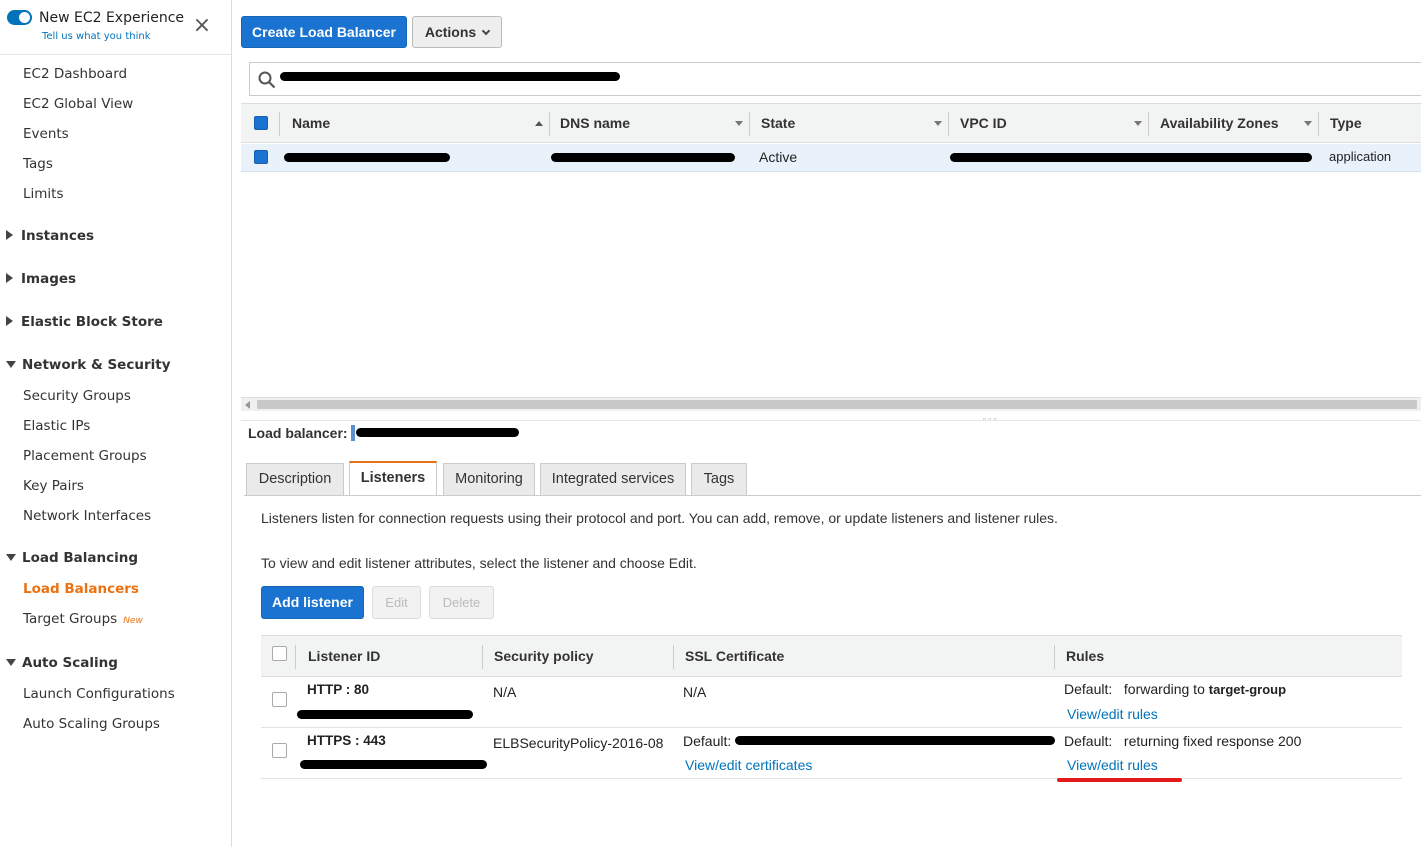 The width and height of the screenshot is (1421, 847). I want to click on column-availability-zones: Availability Zones, so click(1219, 123).